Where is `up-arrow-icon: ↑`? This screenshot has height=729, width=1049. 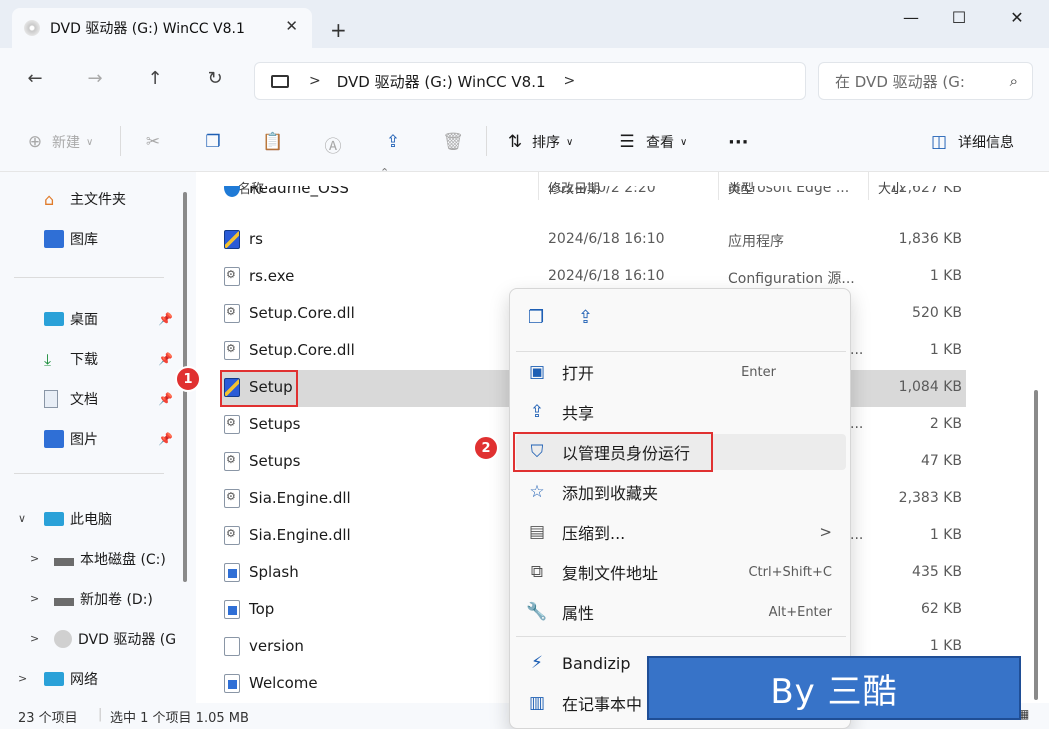 up-arrow-icon: ↑ is located at coordinates (155, 78).